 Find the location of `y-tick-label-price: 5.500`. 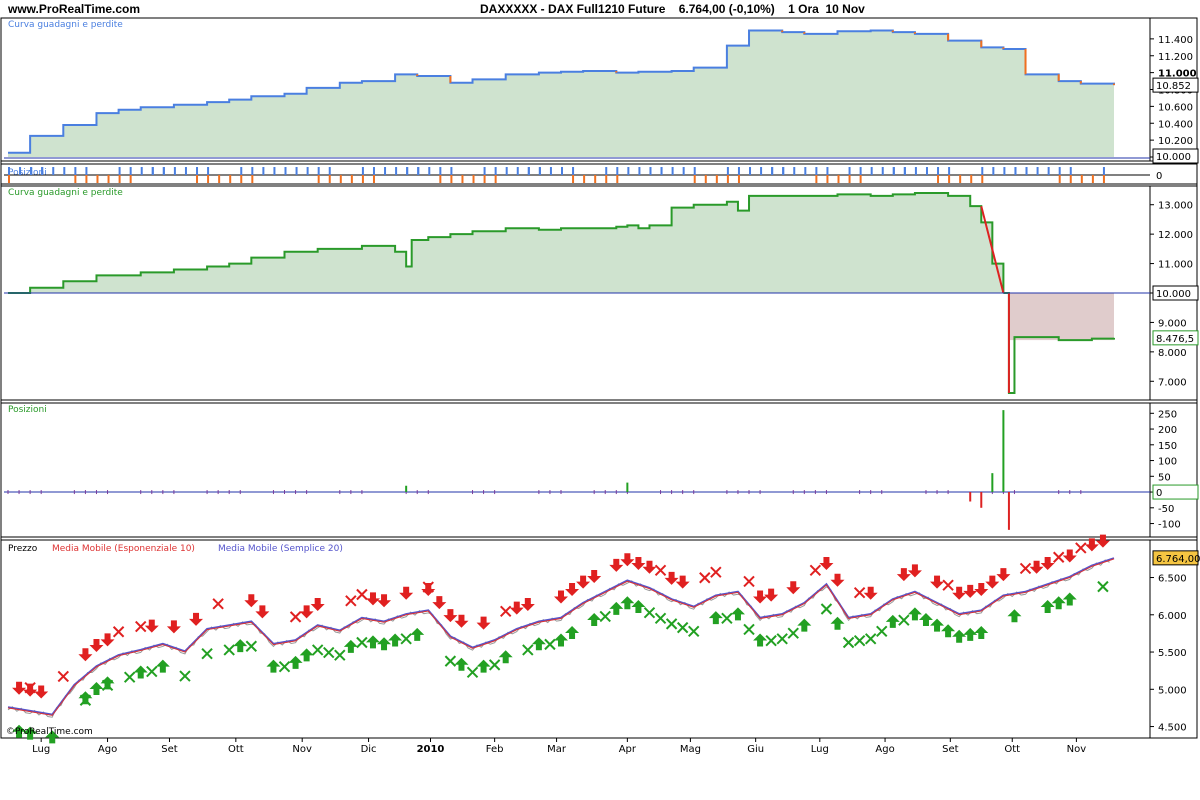

y-tick-label-price: 5.500 is located at coordinates (1172, 653).